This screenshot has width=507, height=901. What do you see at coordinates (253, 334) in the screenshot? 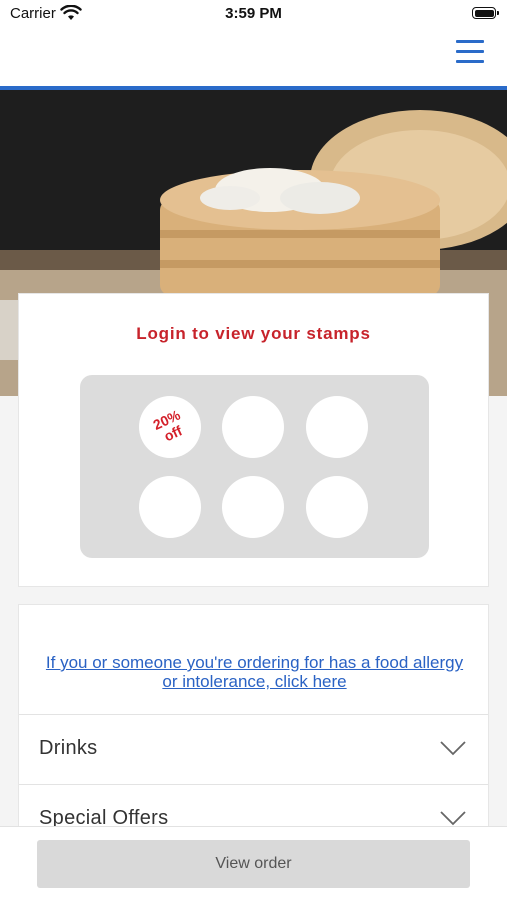
I see `stamp-login-prompt: Login to view your stamps` at bounding box center [253, 334].